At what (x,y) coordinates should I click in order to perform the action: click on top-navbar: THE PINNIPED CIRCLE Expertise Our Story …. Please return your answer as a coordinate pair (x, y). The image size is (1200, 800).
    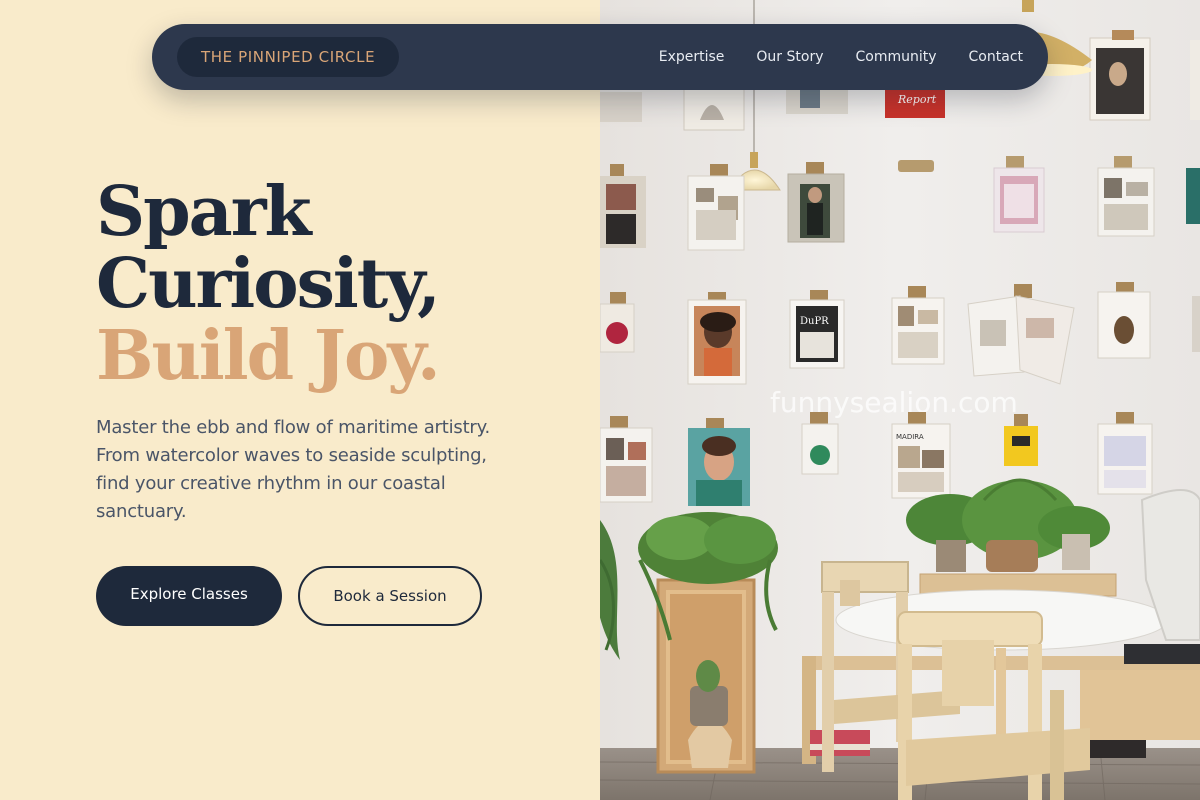
    Looking at the image, I should click on (600, 57).